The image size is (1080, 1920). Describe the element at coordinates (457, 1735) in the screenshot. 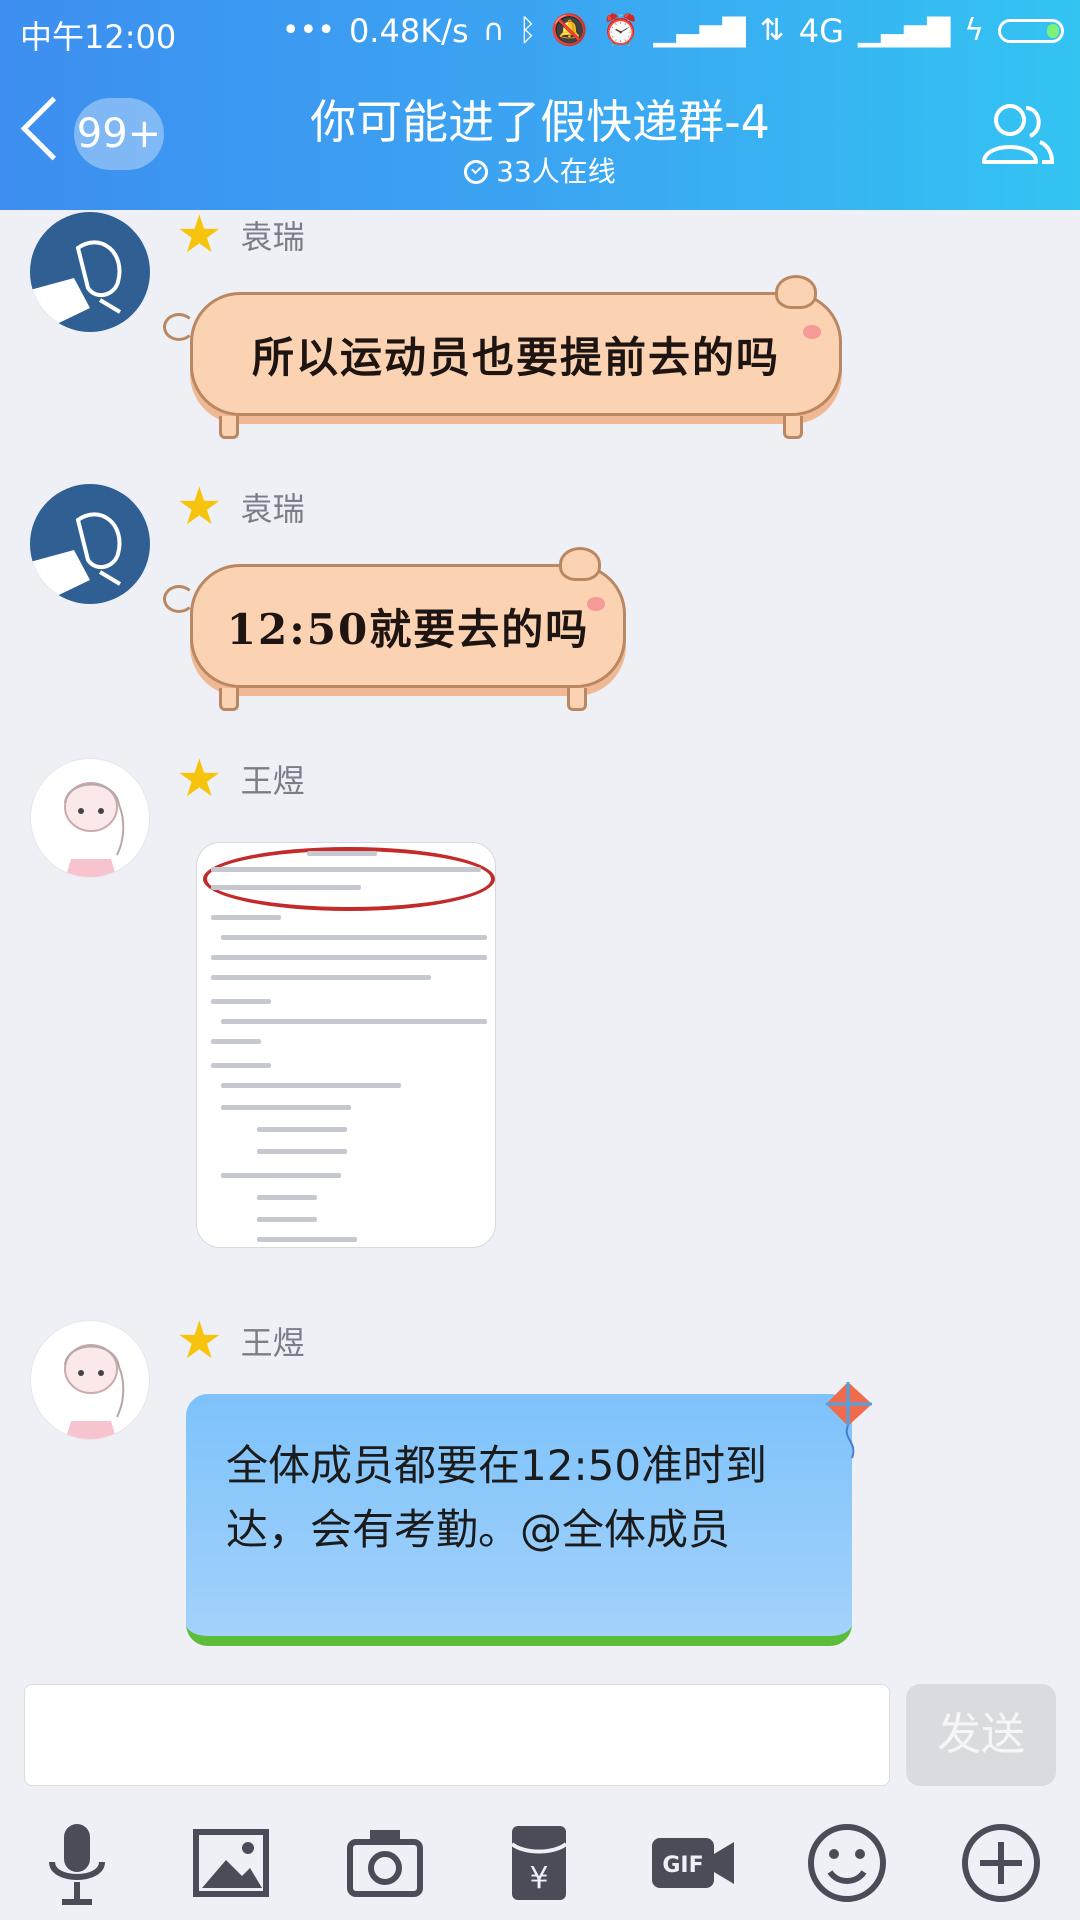

I see `message-input` at that location.